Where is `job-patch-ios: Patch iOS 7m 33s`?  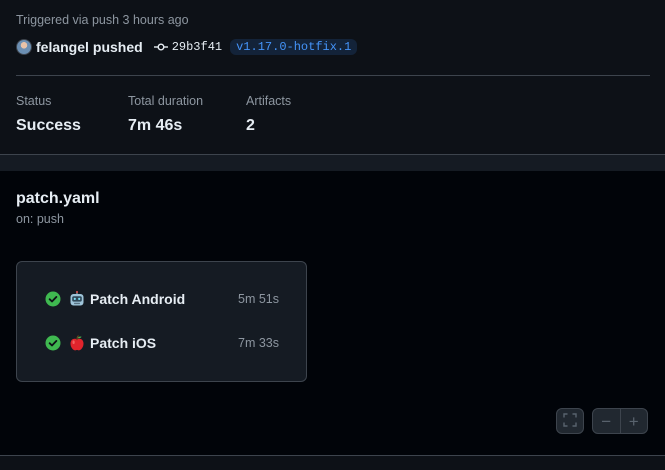
job-patch-ios: Patch iOS 7m 33s is located at coordinates (162, 343).